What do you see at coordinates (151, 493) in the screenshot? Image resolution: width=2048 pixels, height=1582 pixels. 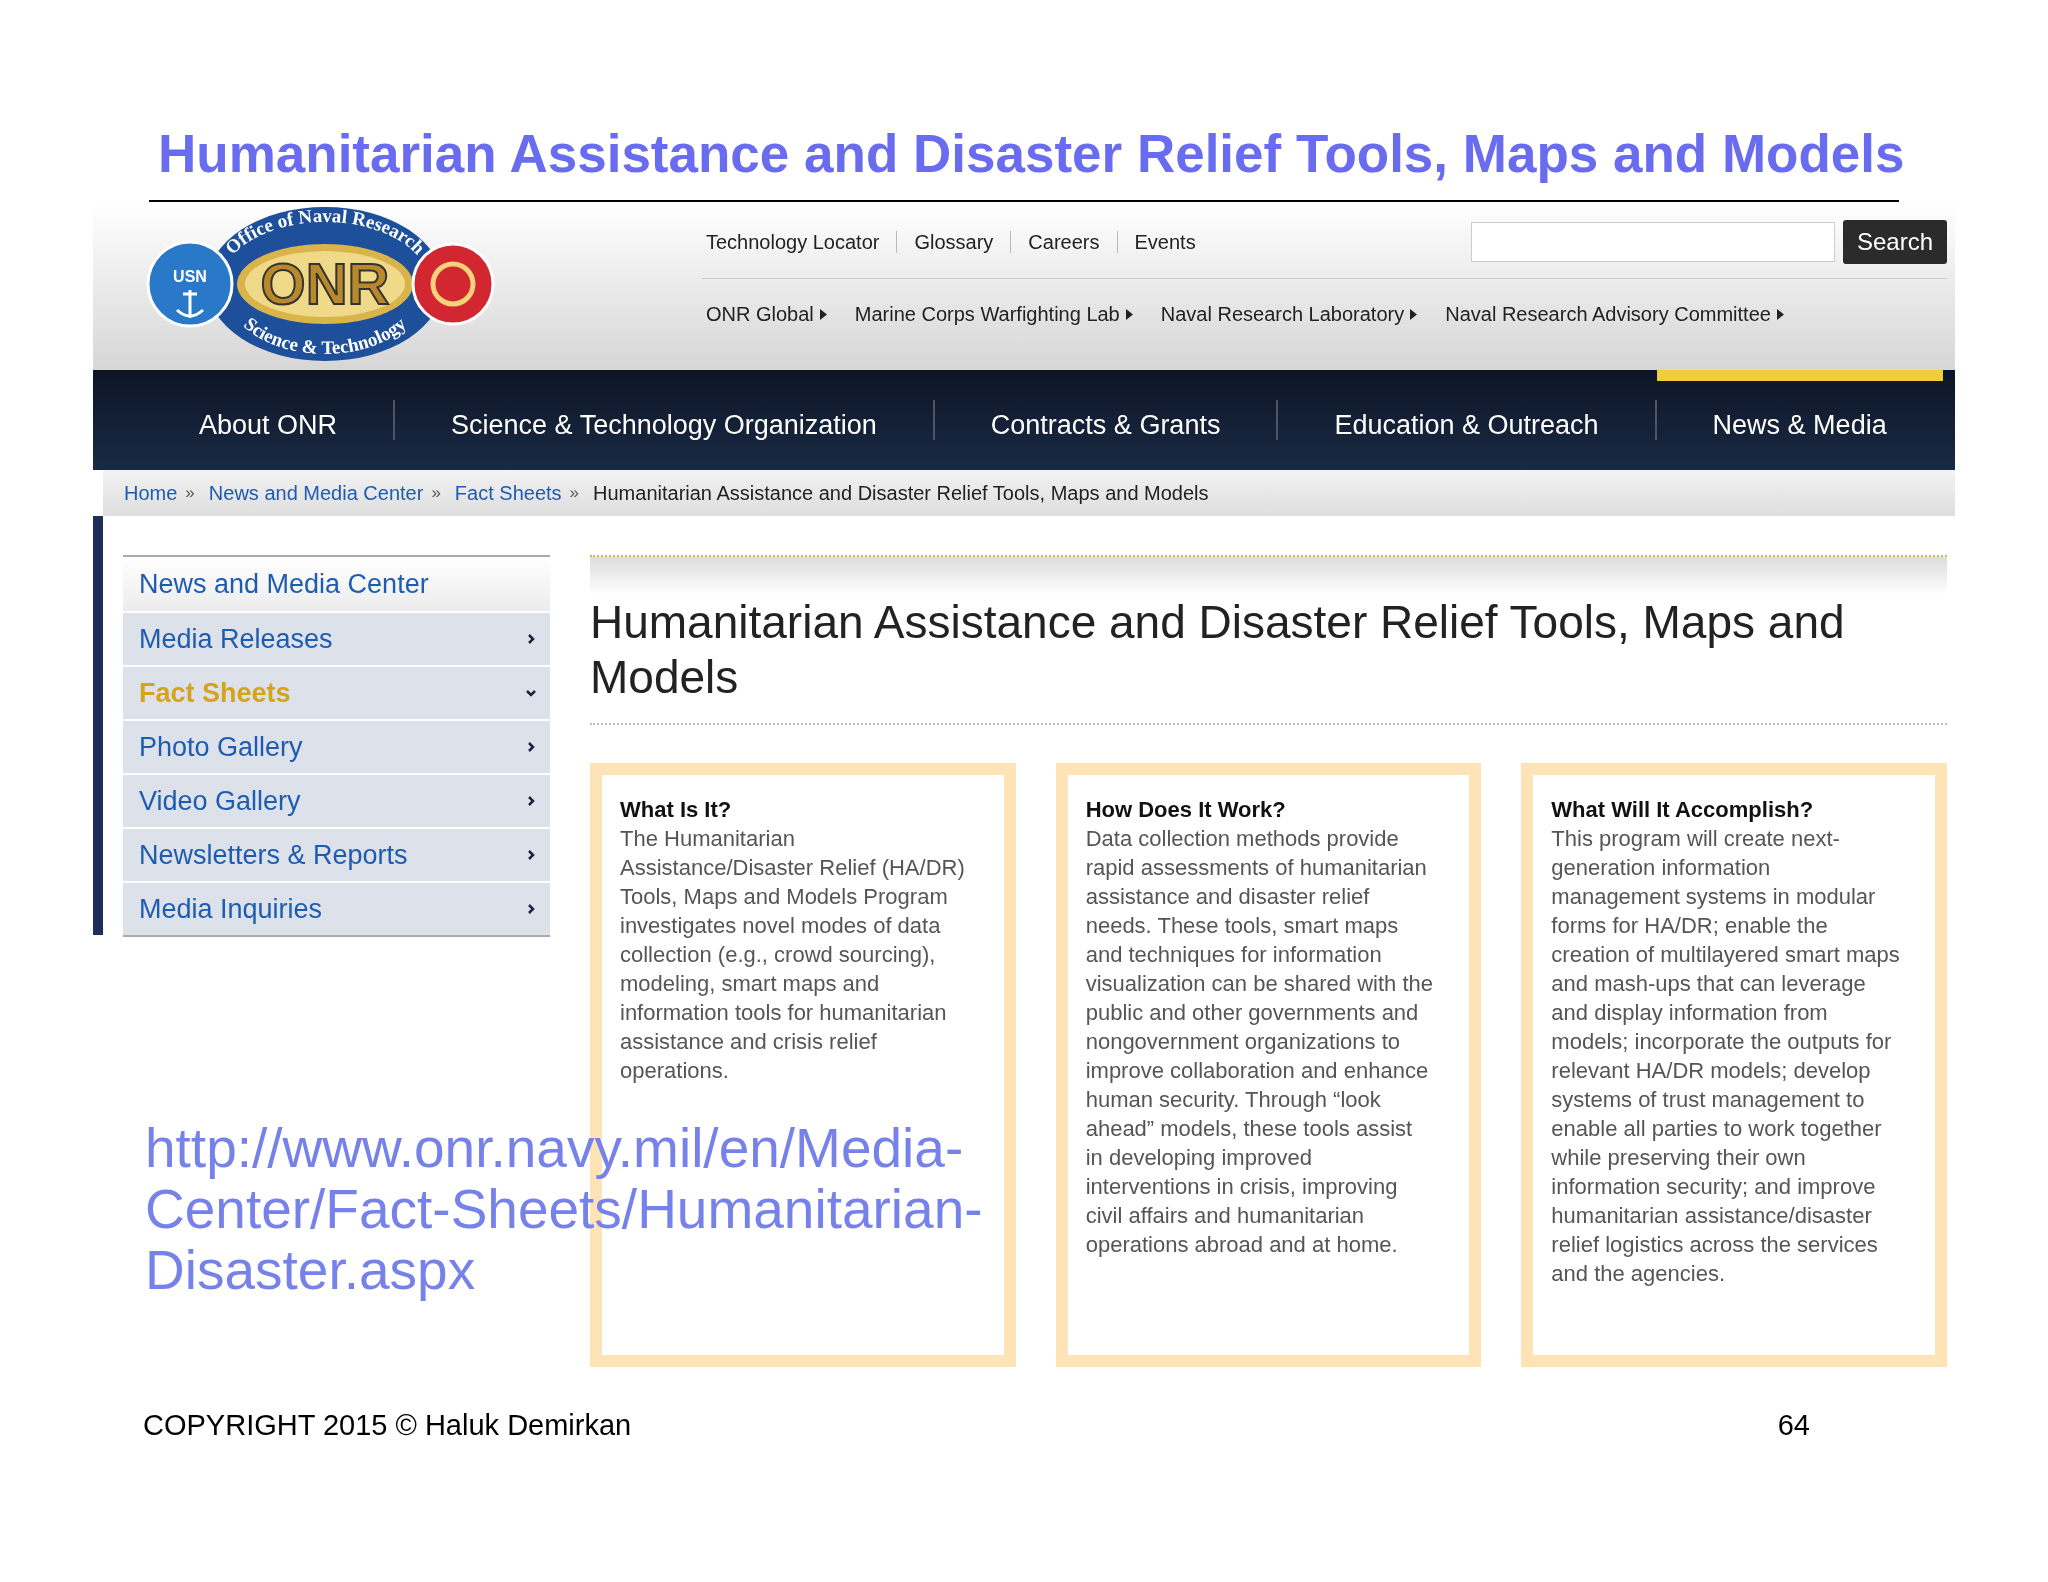 I see `breadcrumb-link: Home` at bounding box center [151, 493].